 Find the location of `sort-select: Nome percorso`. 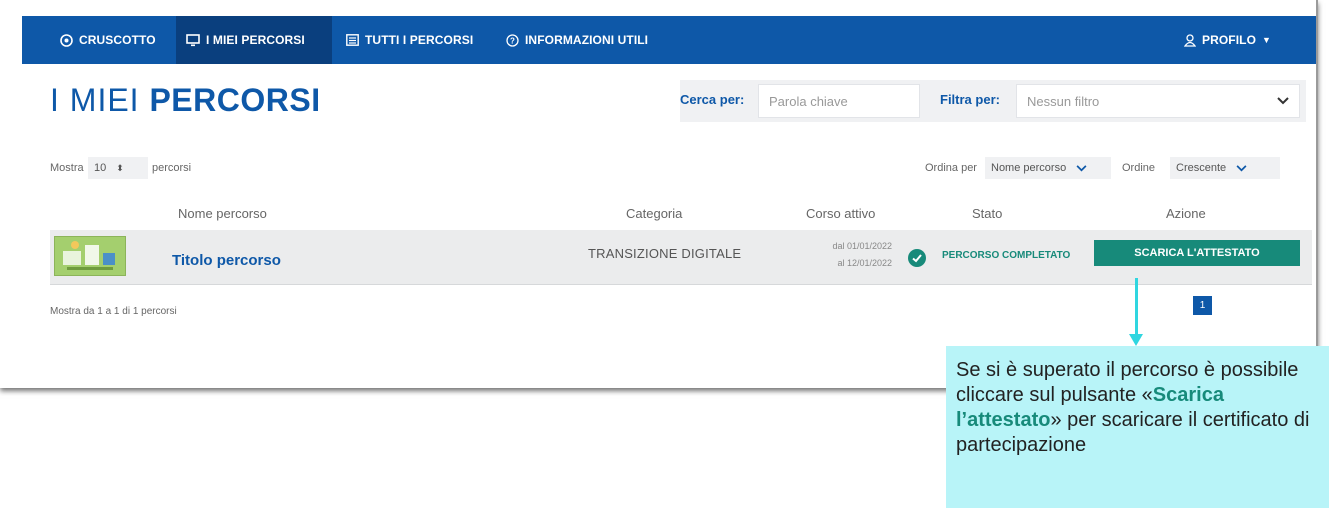

sort-select: Nome percorso is located at coordinates (1048, 168).